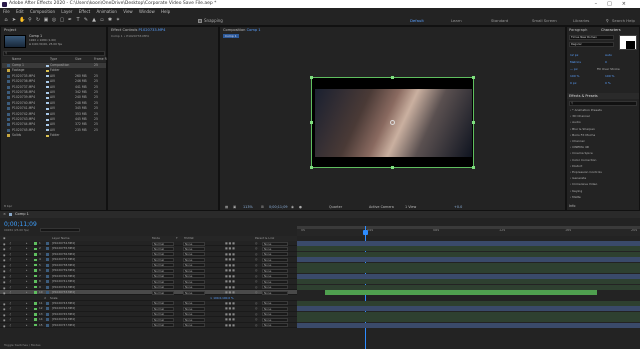 The width and height of the screenshot is (640, 349). Describe the element at coordinates (606, 62) in the screenshot. I see `tracking-field: 0` at that location.